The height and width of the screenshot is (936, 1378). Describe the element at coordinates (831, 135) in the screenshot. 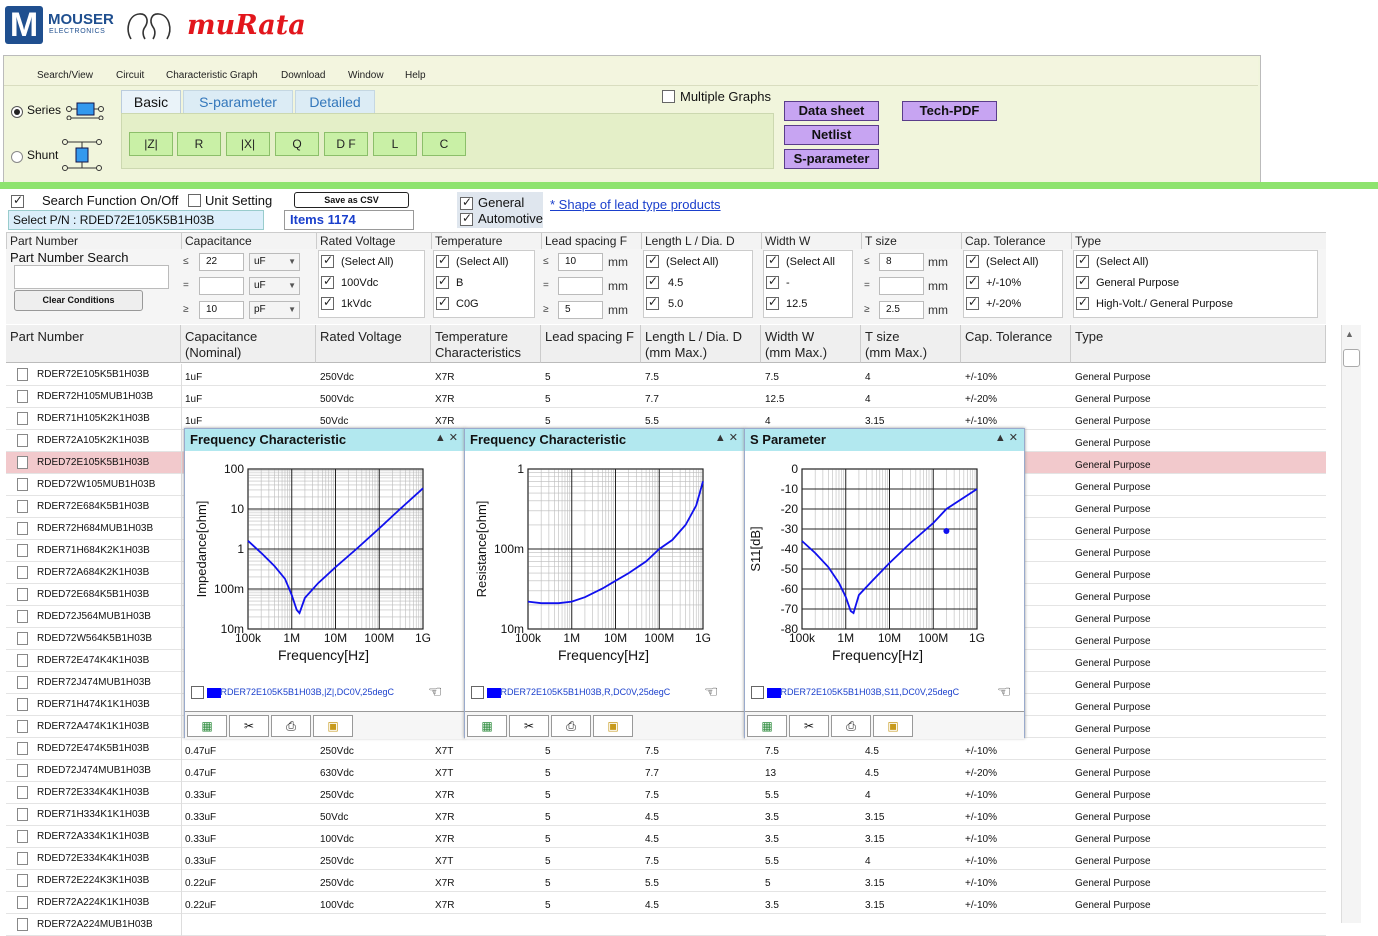

I see `netlist-button: Netlist` at that location.